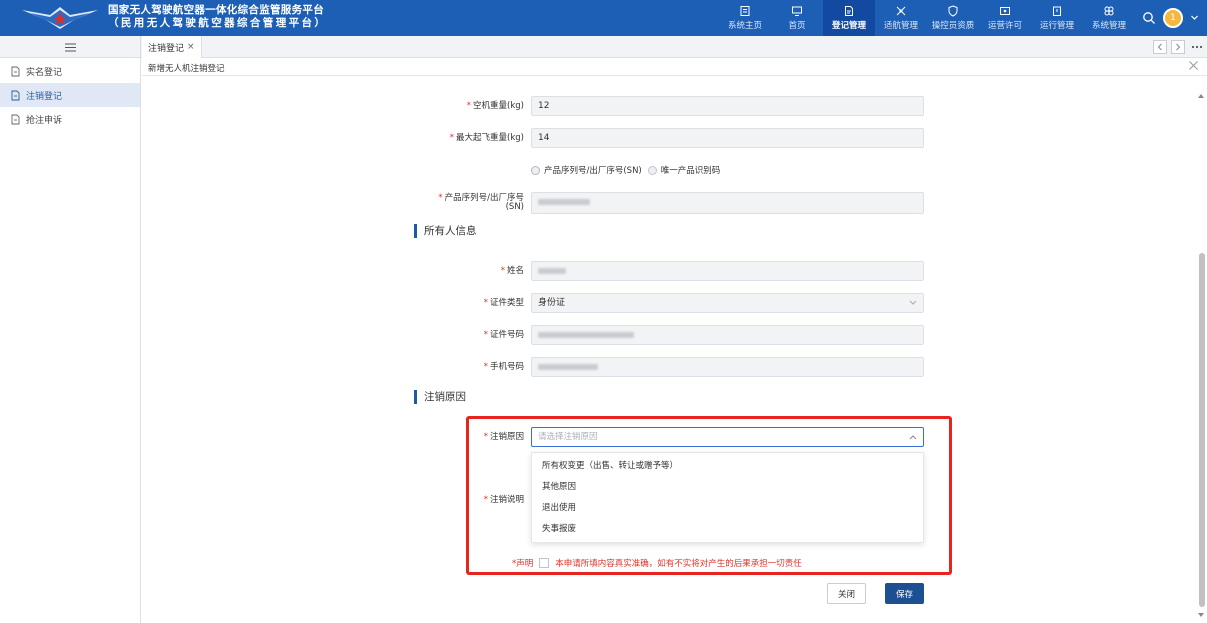  What do you see at coordinates (1109, 18) in the screenshot?
I see `nav-system-management: 系统管理` at bounding box center [1109, 18].